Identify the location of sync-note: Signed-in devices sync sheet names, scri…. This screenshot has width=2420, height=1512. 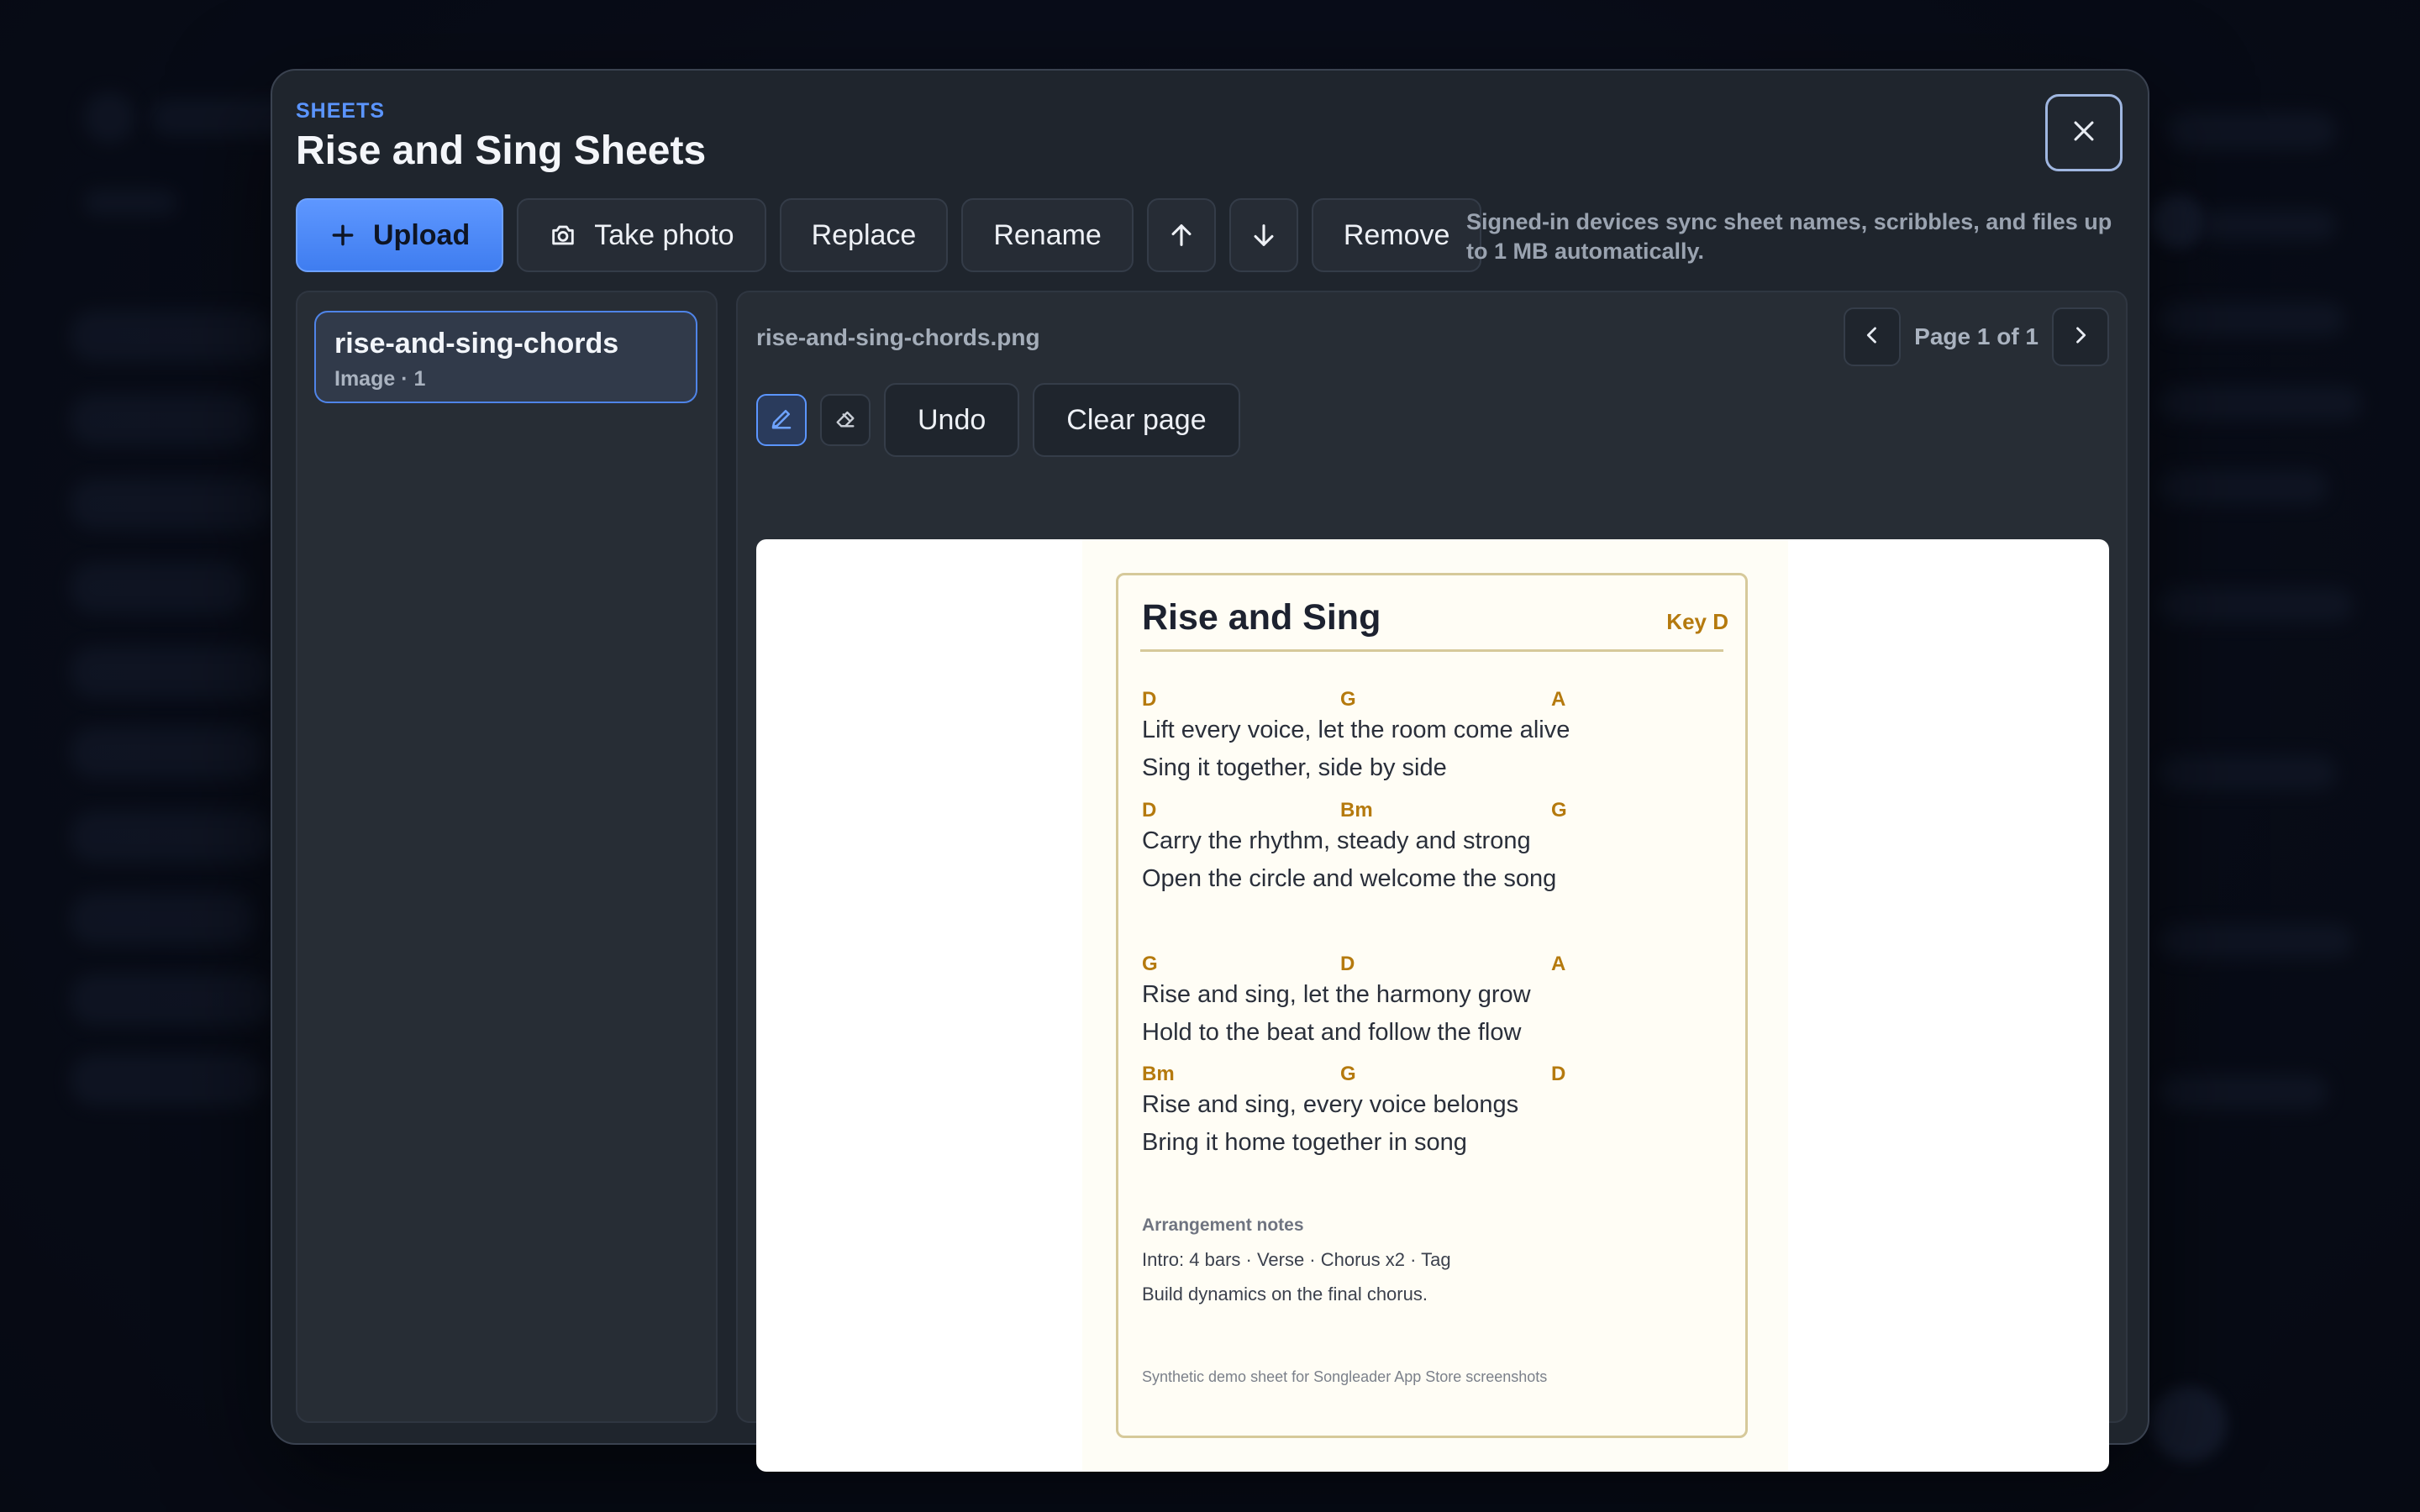
(1789, 237).